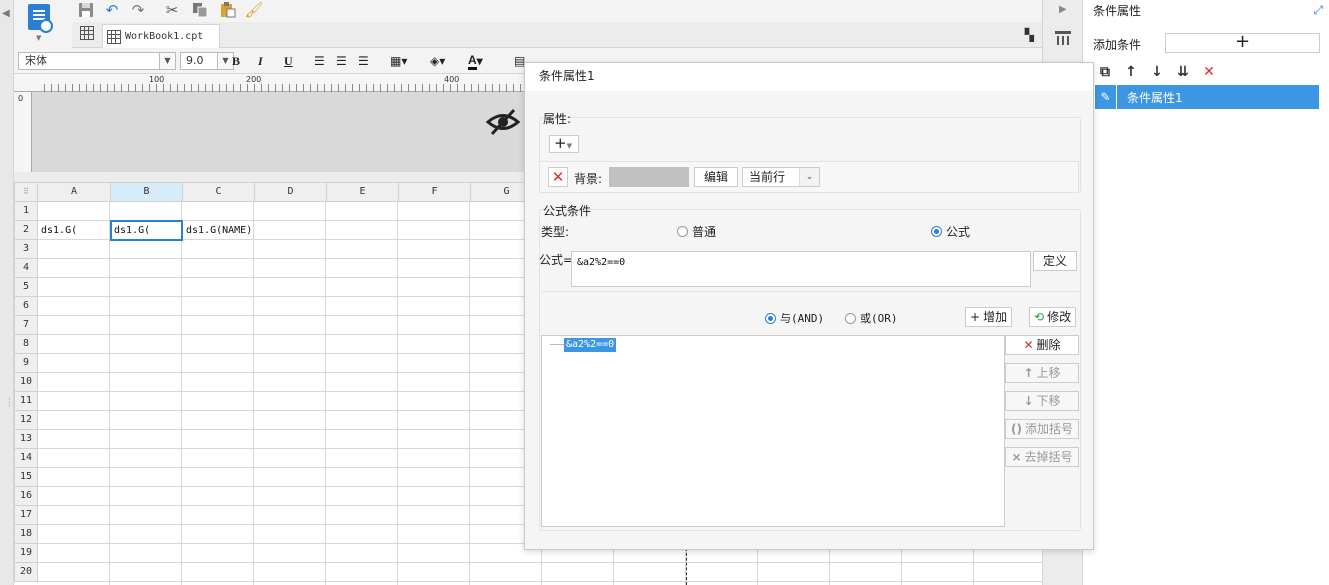 This screenshot has width=1329, height=585. I want to click on row-header: 15, so click(26, 477).